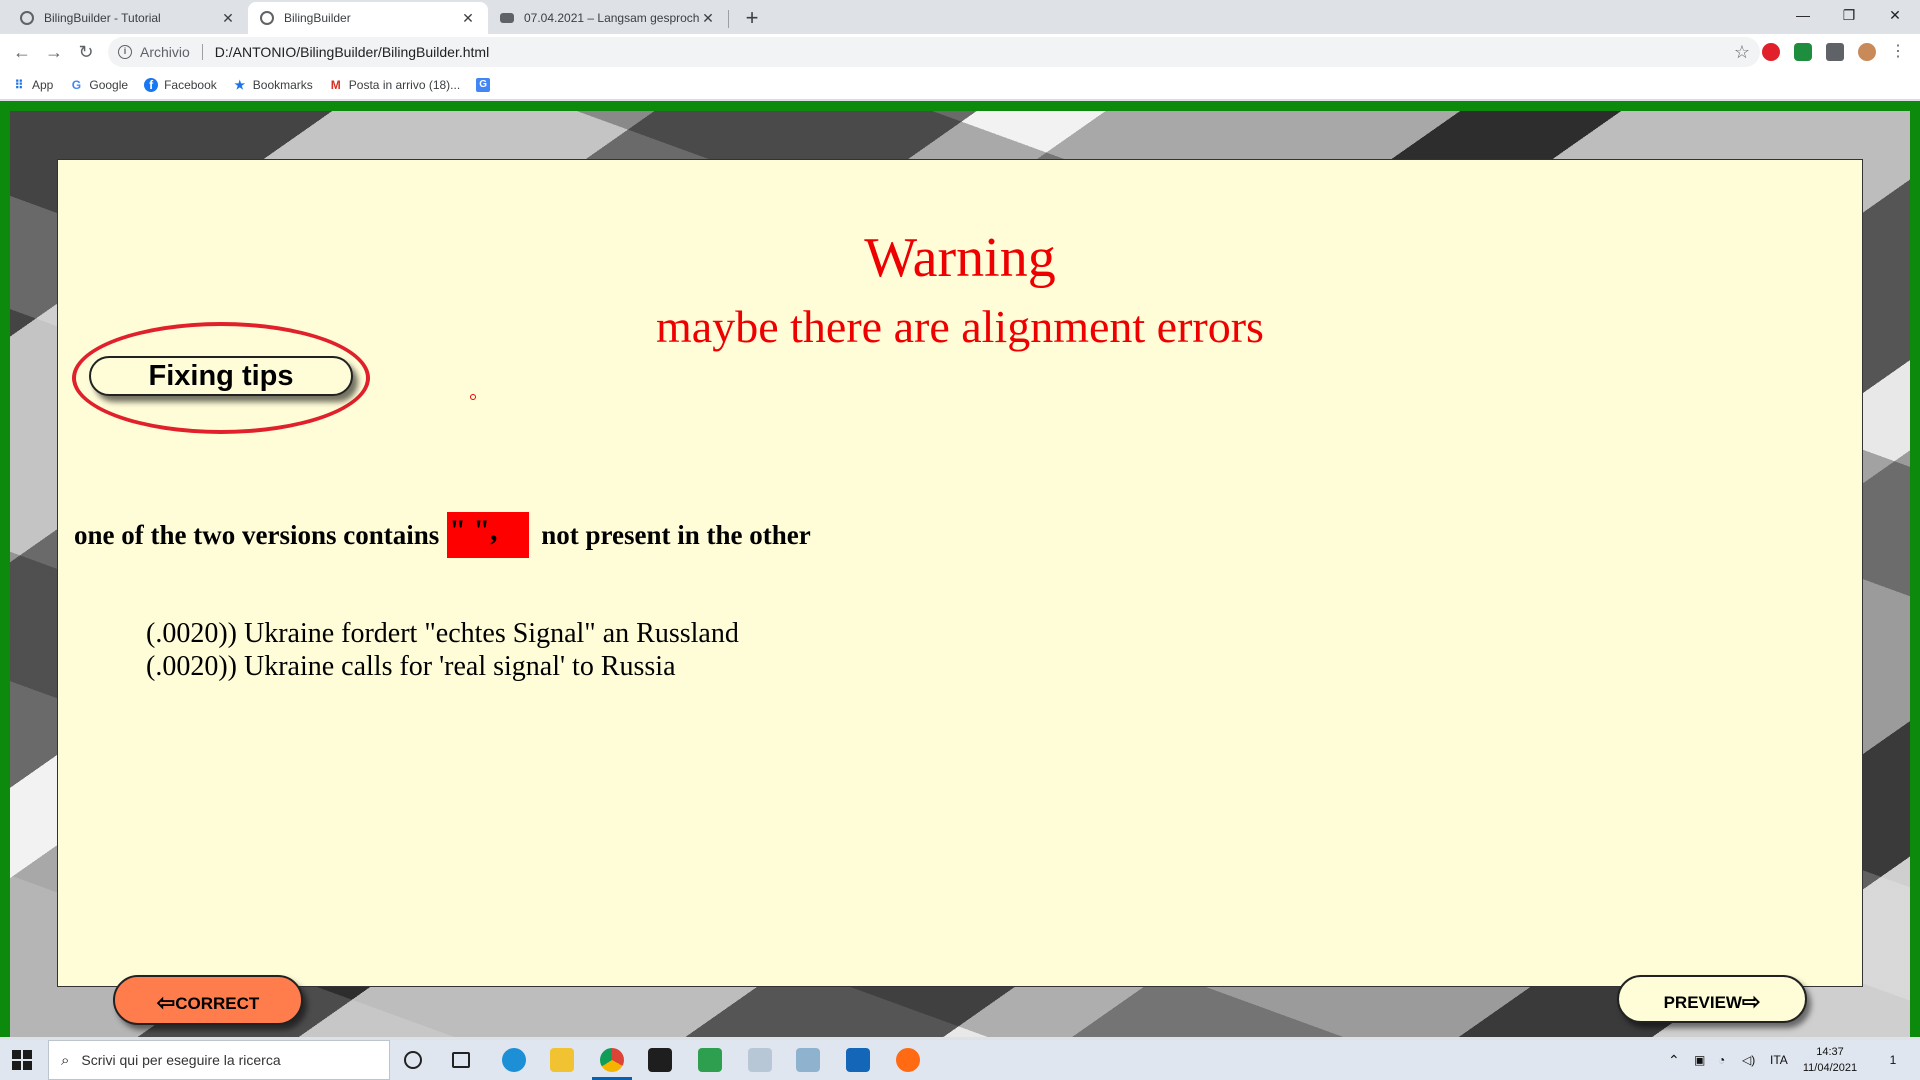  I want to click on cortana-icon, so click(413, 1060).